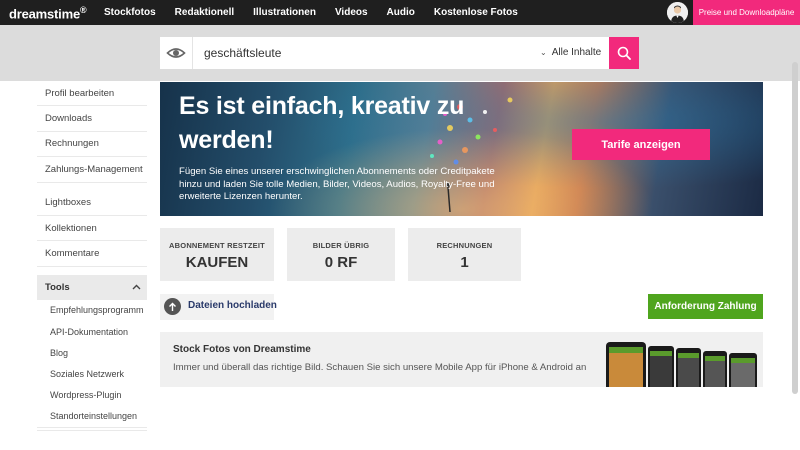  What do you see at coordinates (341, 262) in the screenshot?
I see `stat-value: 0 RF` at bounding box center [341, 262].